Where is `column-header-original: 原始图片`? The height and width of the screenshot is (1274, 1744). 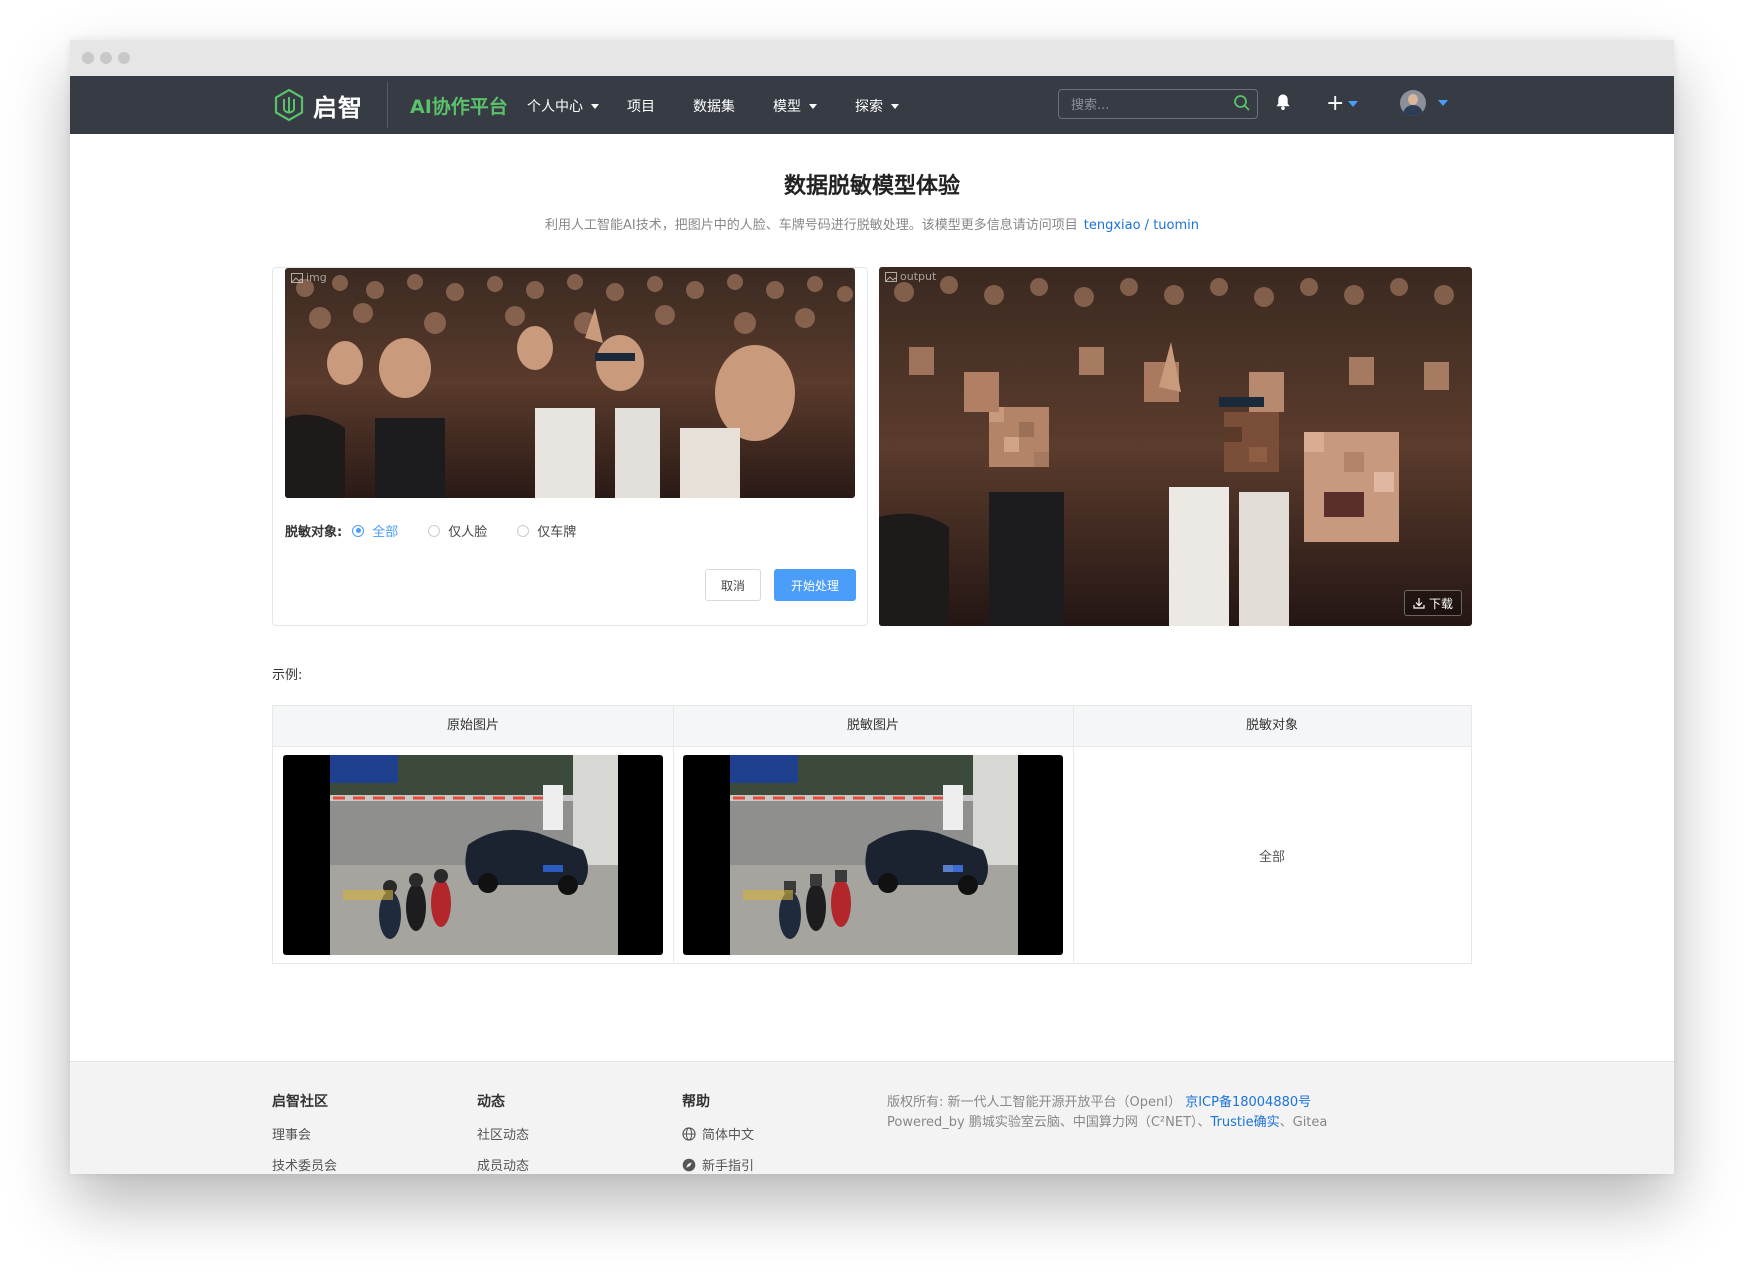
column-header-original: 原始图片 is located at coordinates (472, 725).